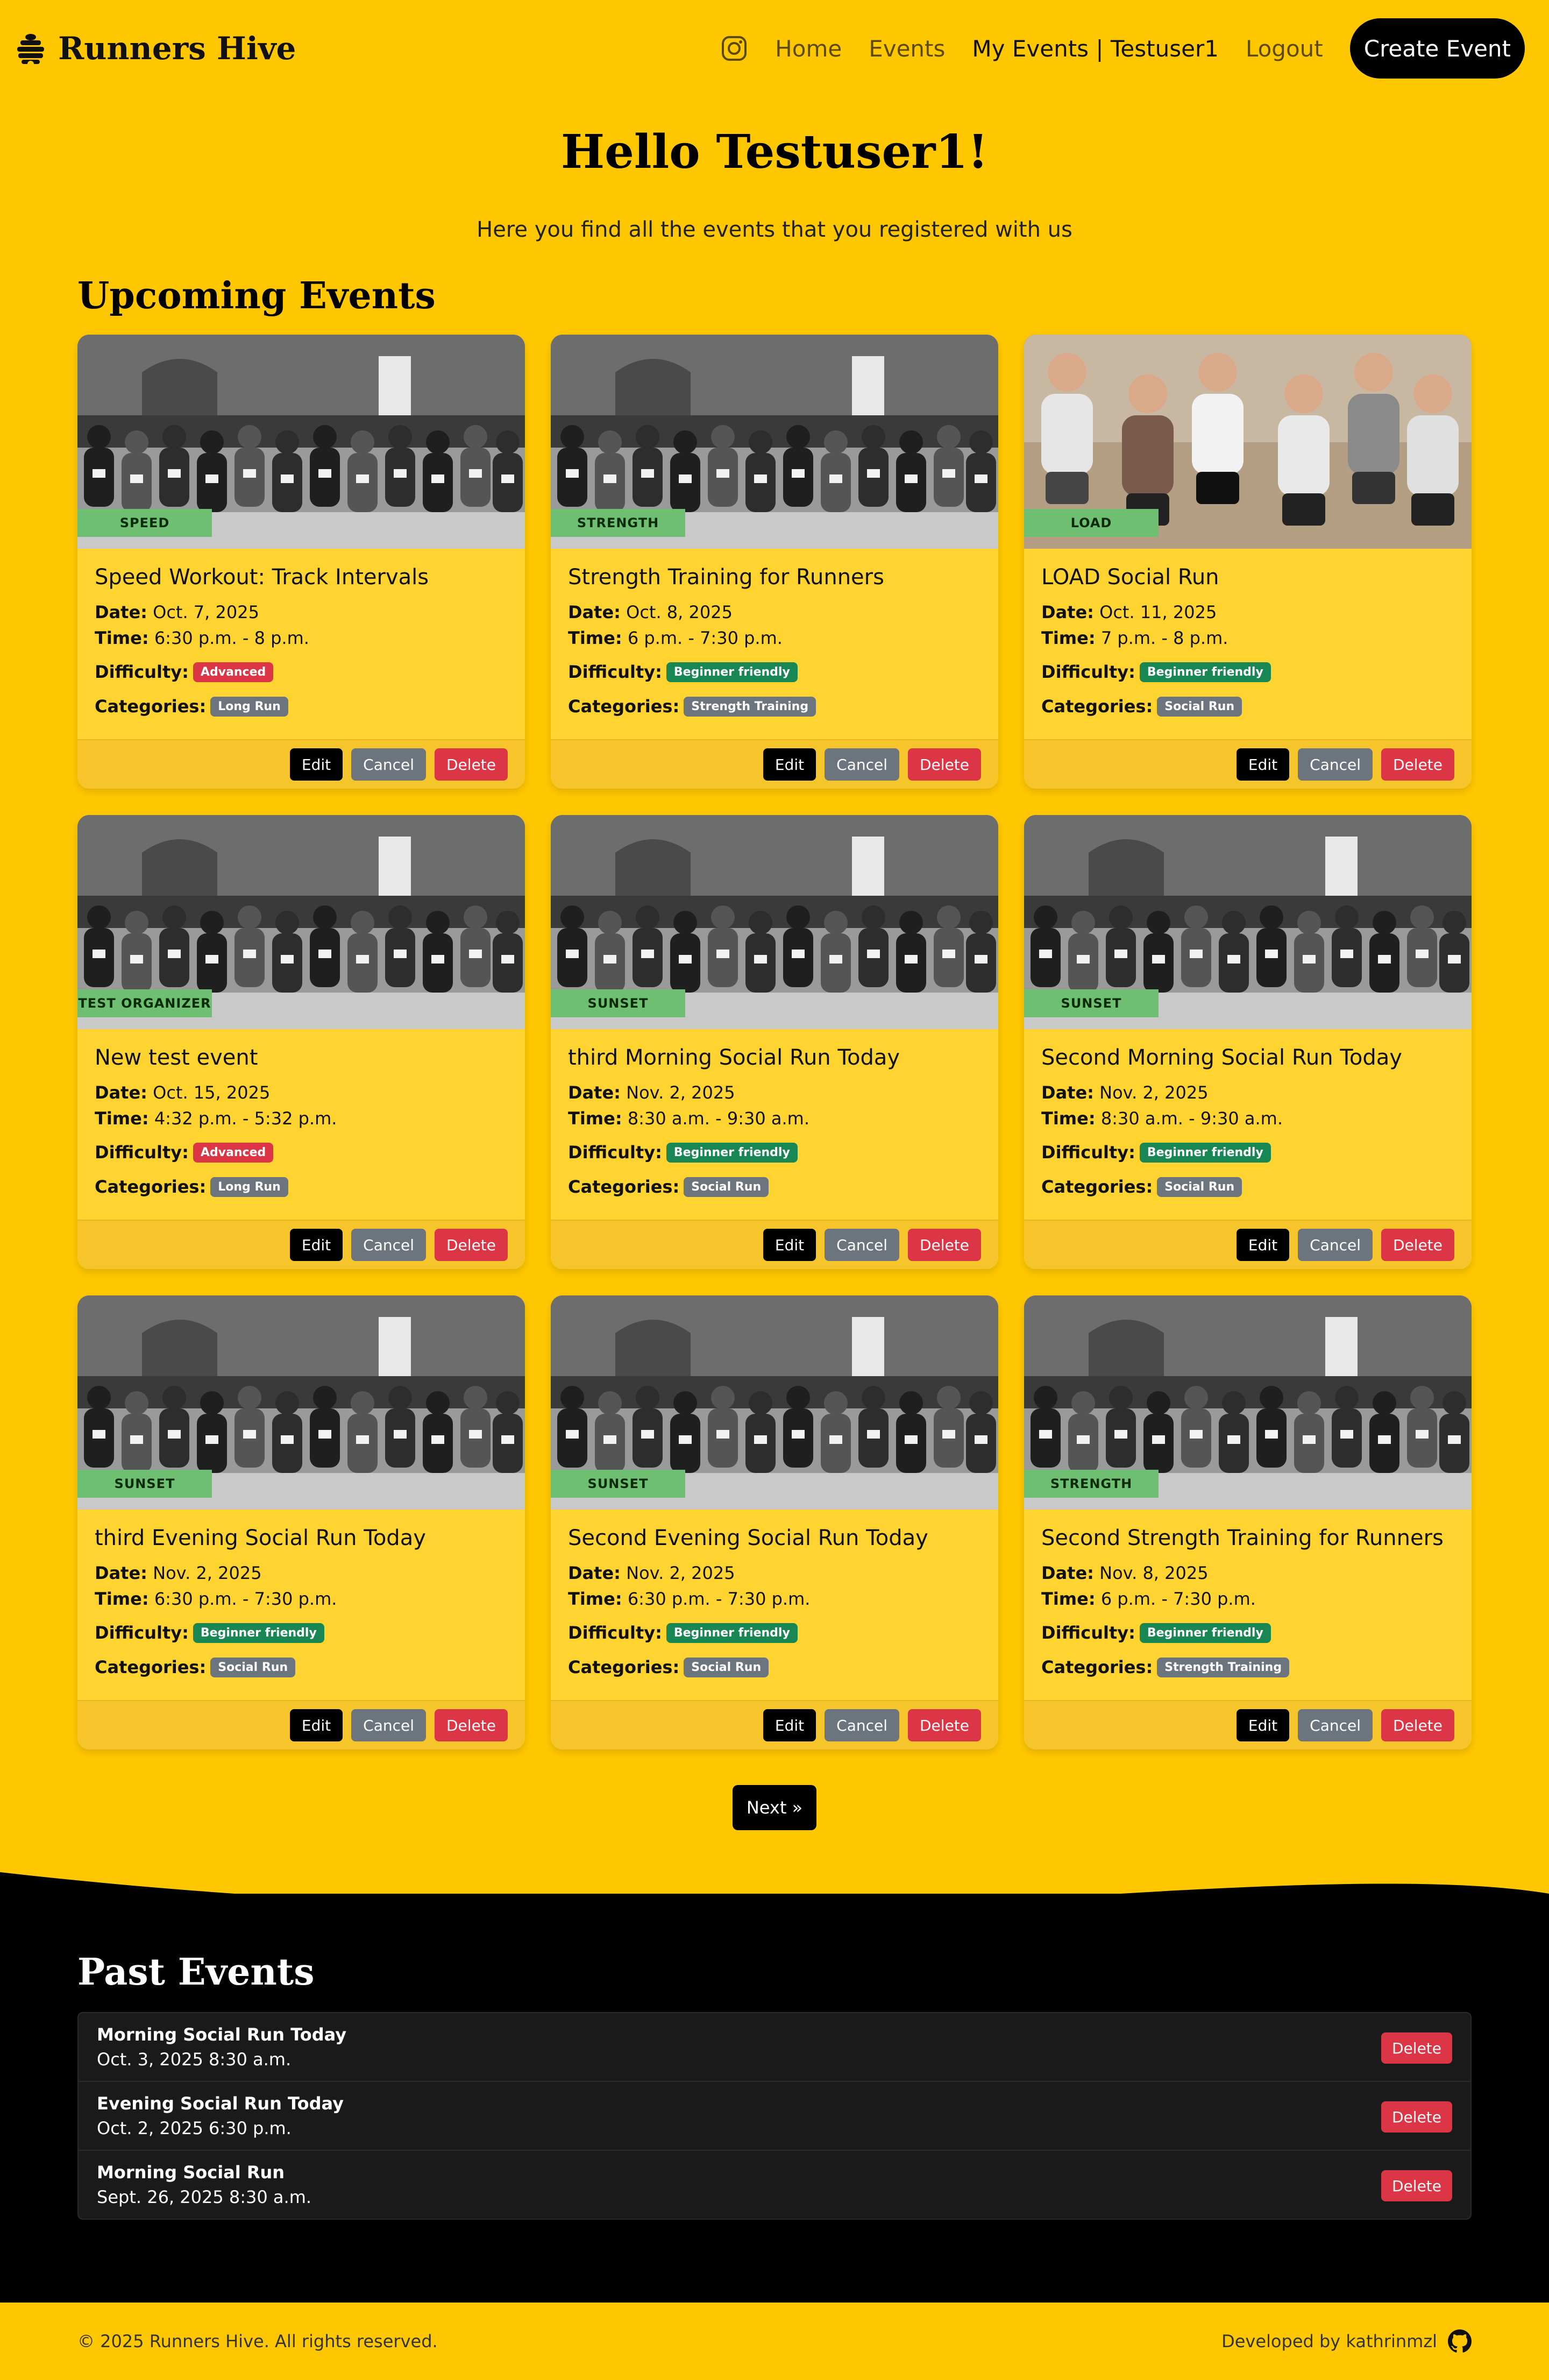 The height and width of the screenshot is (2380, 1549). Describe the element at coordinates (774, 1807) in the screenshot. I see `pagination-next-button: Next »` at that location.